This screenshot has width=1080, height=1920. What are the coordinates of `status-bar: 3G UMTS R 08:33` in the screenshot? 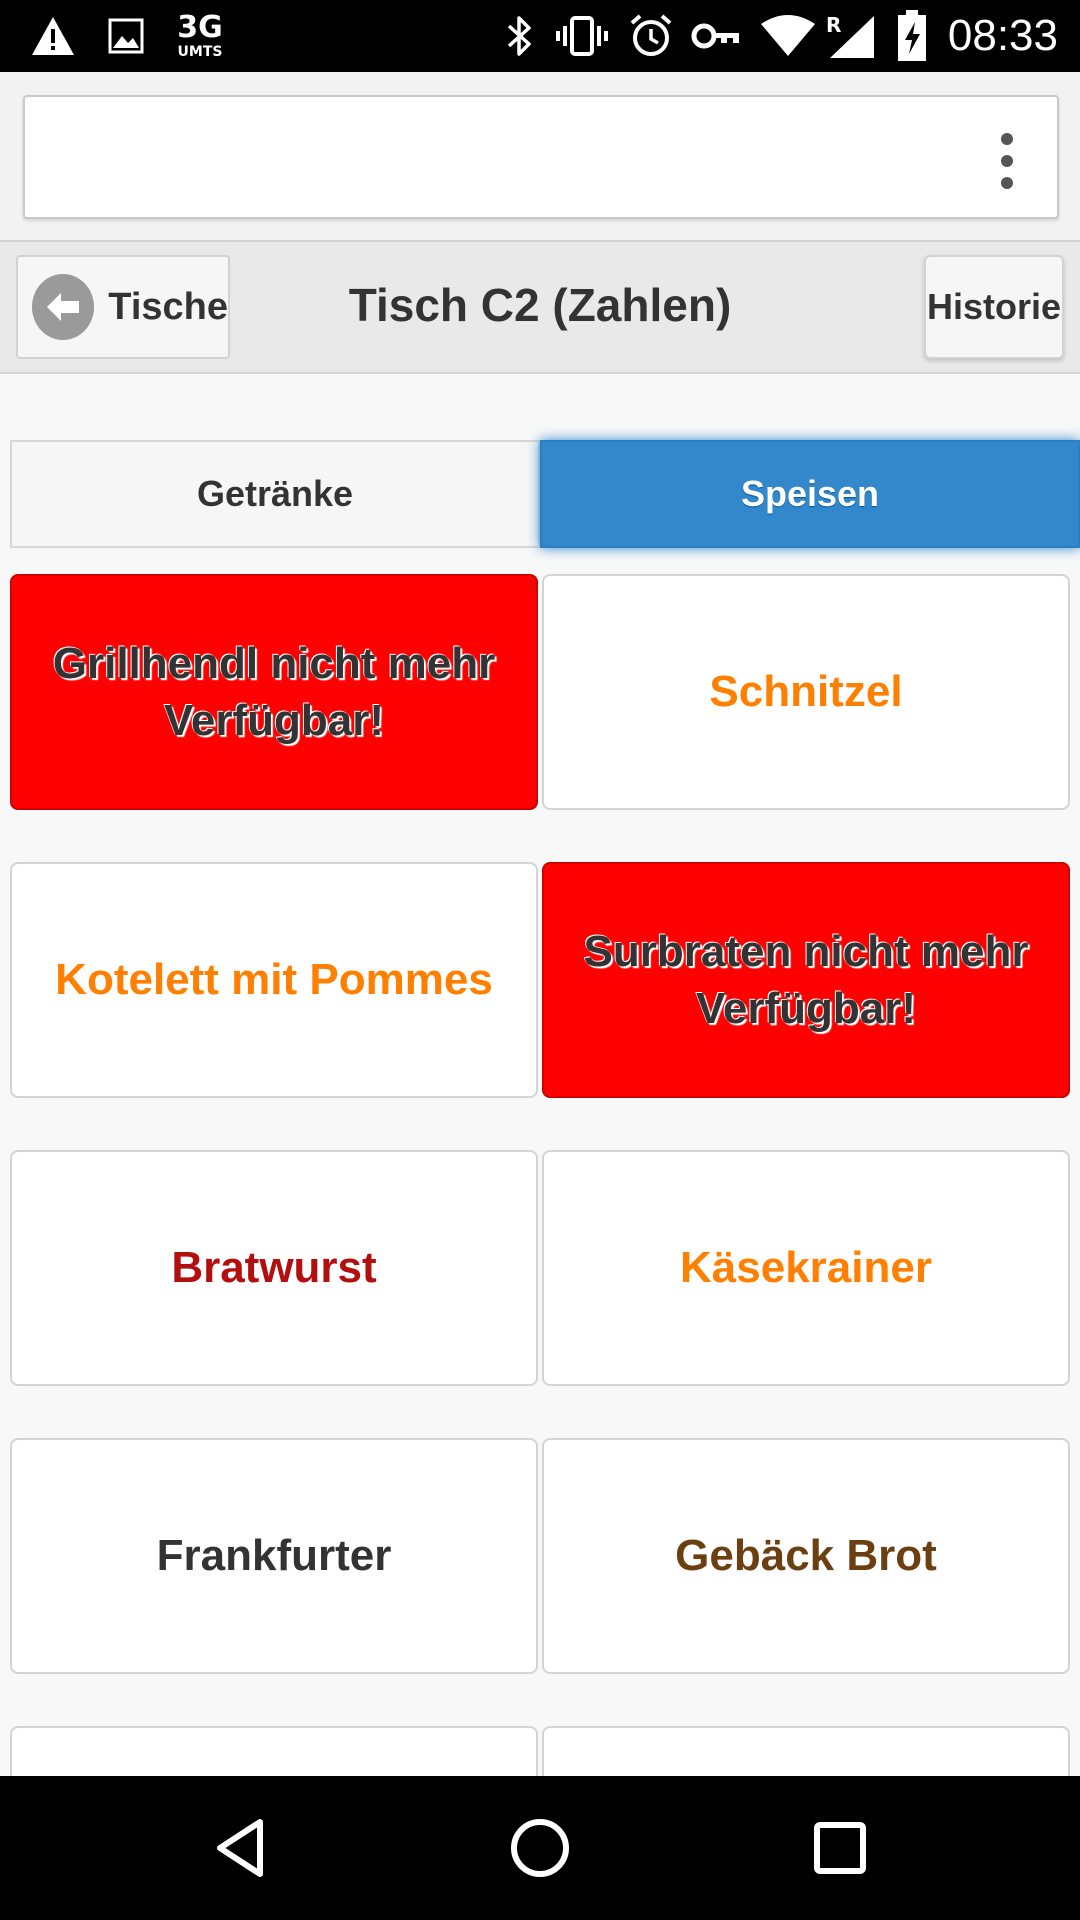 It's located at (540, 36).